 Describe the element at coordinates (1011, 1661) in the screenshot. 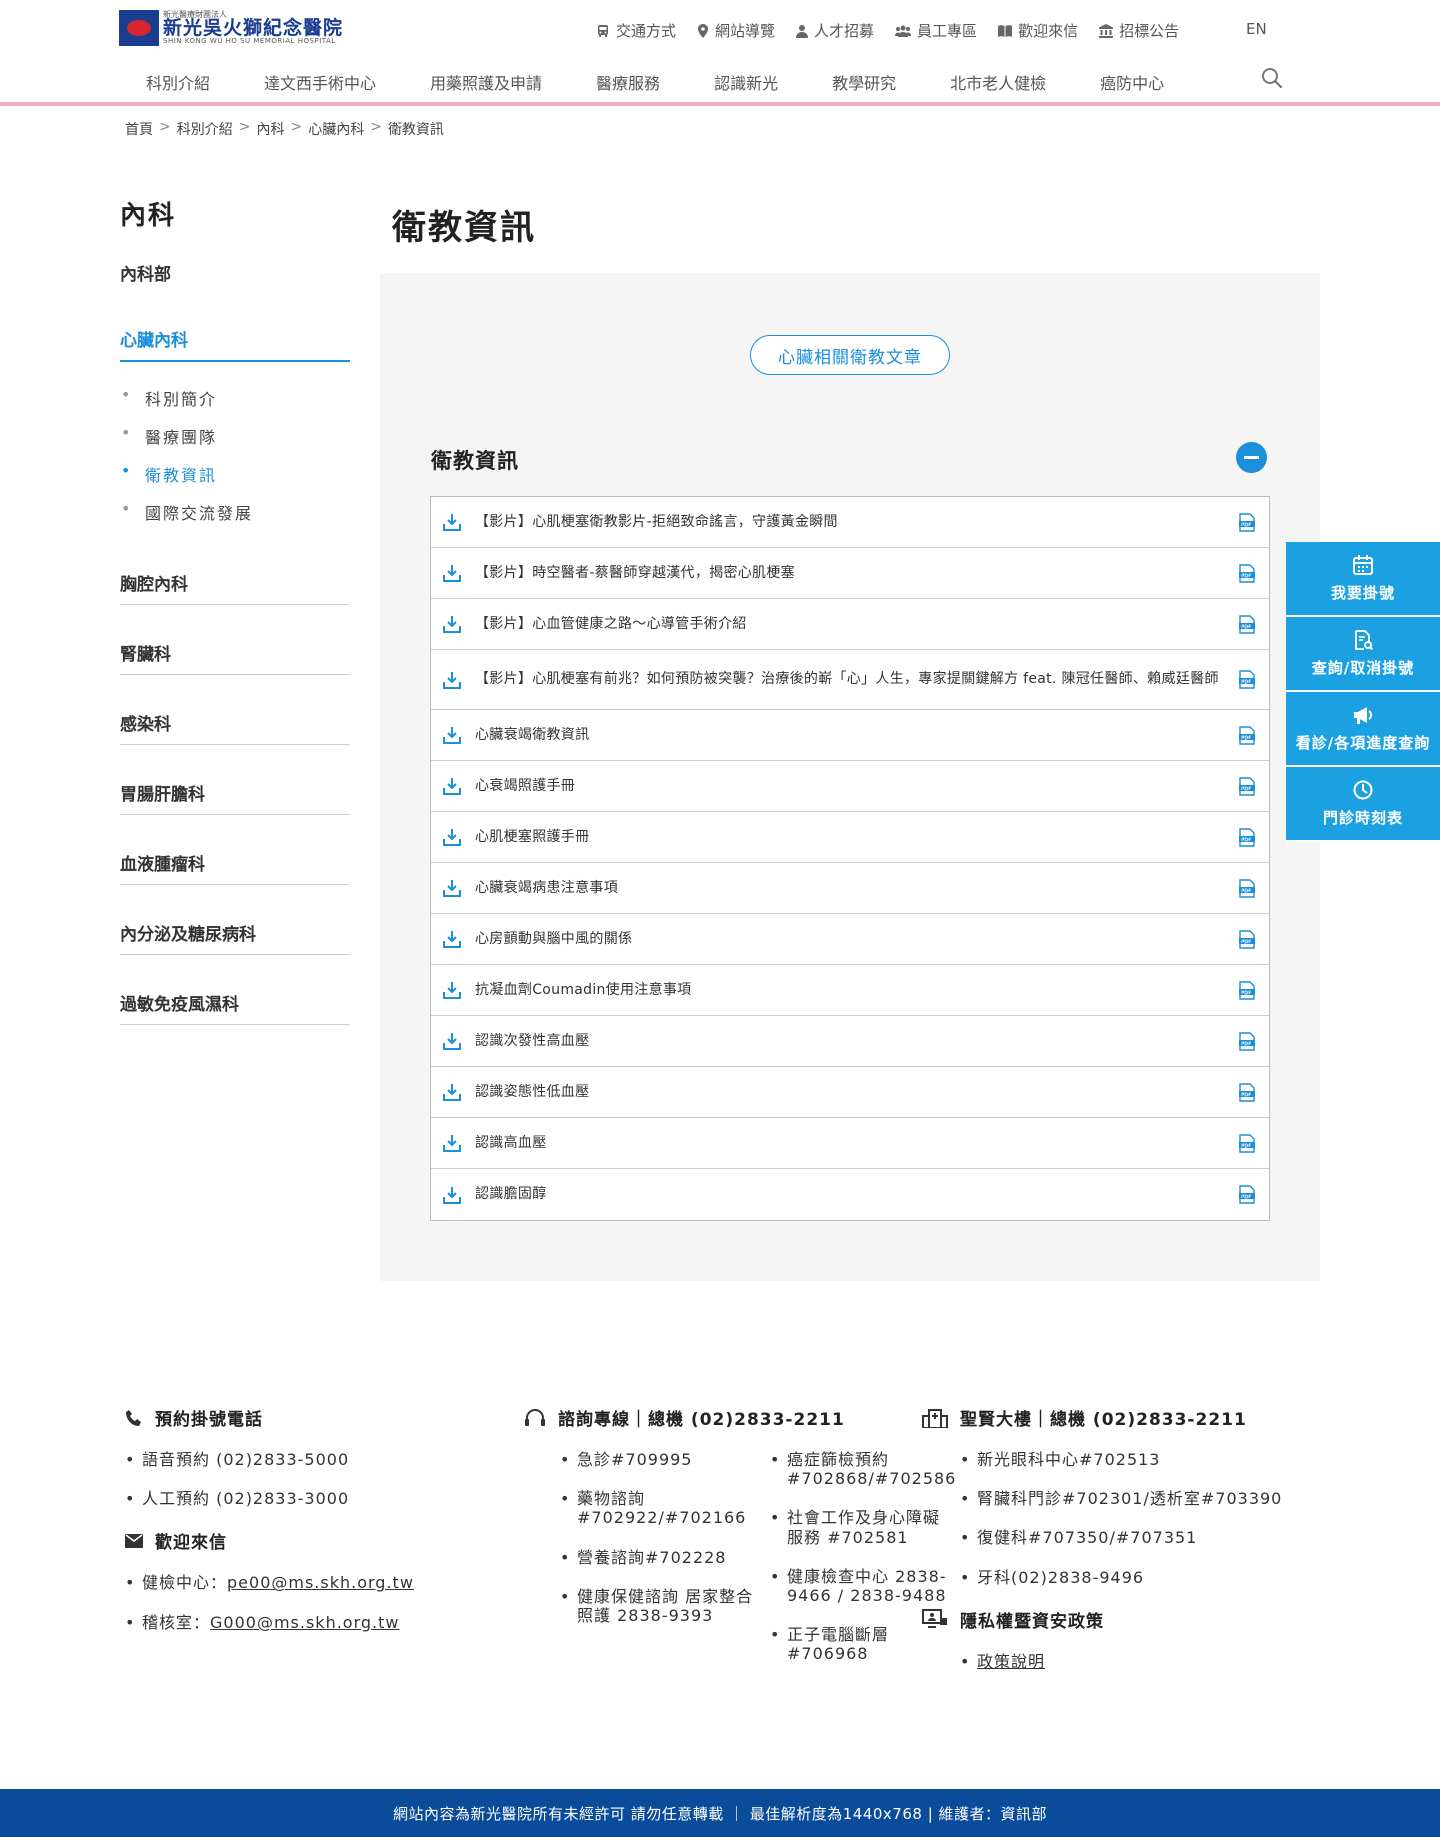

I see `privacy-policy-link: 政策說明` at that location.